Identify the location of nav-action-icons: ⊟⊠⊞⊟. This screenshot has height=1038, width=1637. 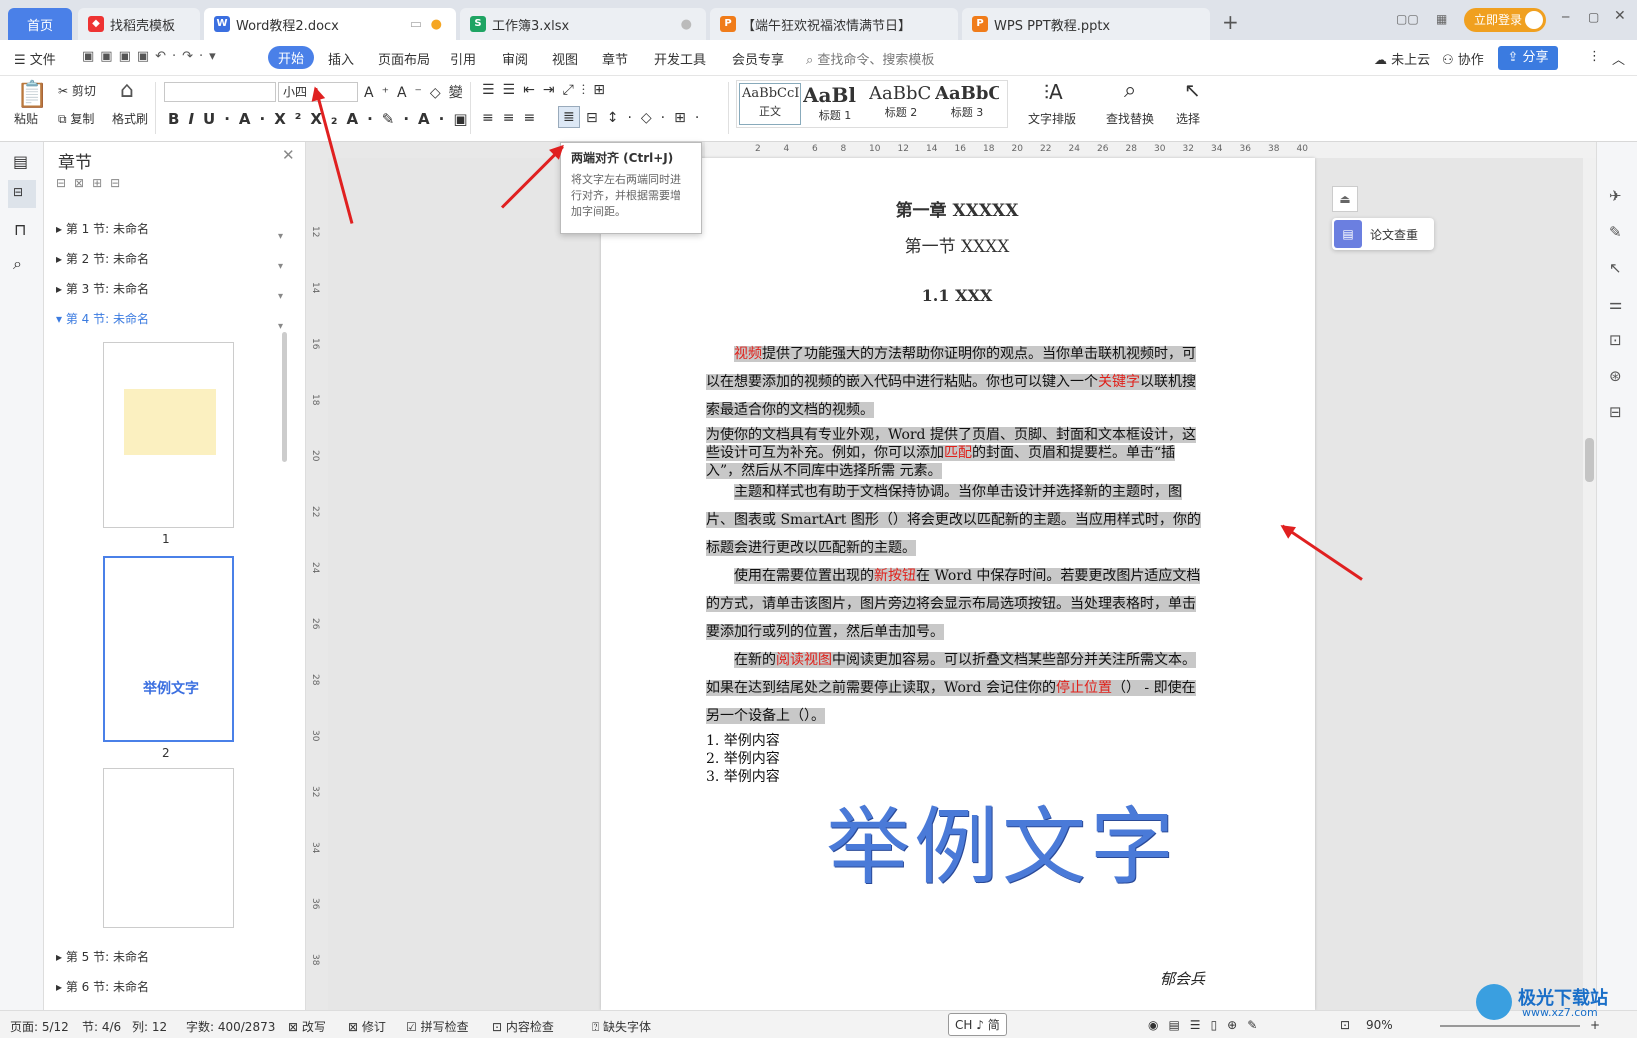
(92, 183).